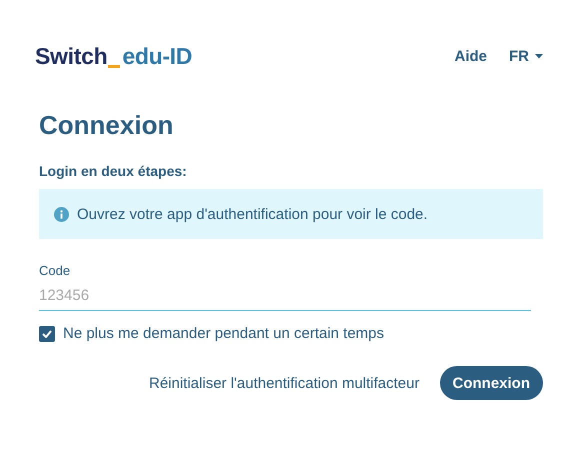 This screenshot has width=572, height=455. What do you see at coordinates (284, 383) in the screenshot?
I see `reset-link: Réinitialiser l'authentification multifacteur` at bounding box center [284, 383].